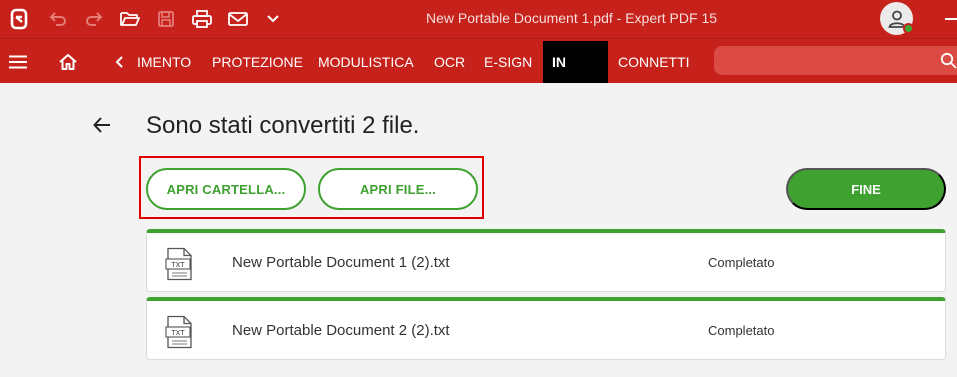 Image resolution: width=957 pixels, height=377 pixels. What do you see at coordinates (273, 19) in the screenshot?
I see `chevron-down-icon` at bounding box center [273, 19].